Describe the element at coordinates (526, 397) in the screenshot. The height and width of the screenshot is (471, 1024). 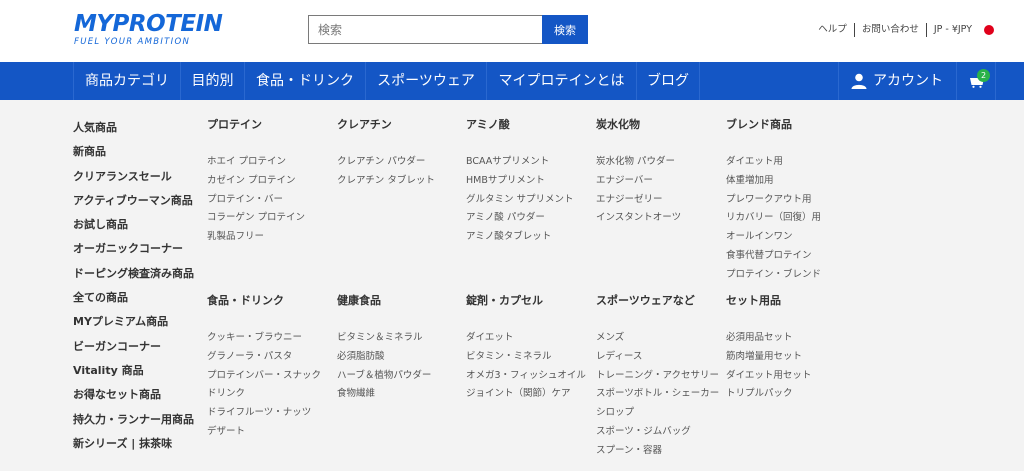
I see `category-link: ジョイント（関節）ケア` at that location.